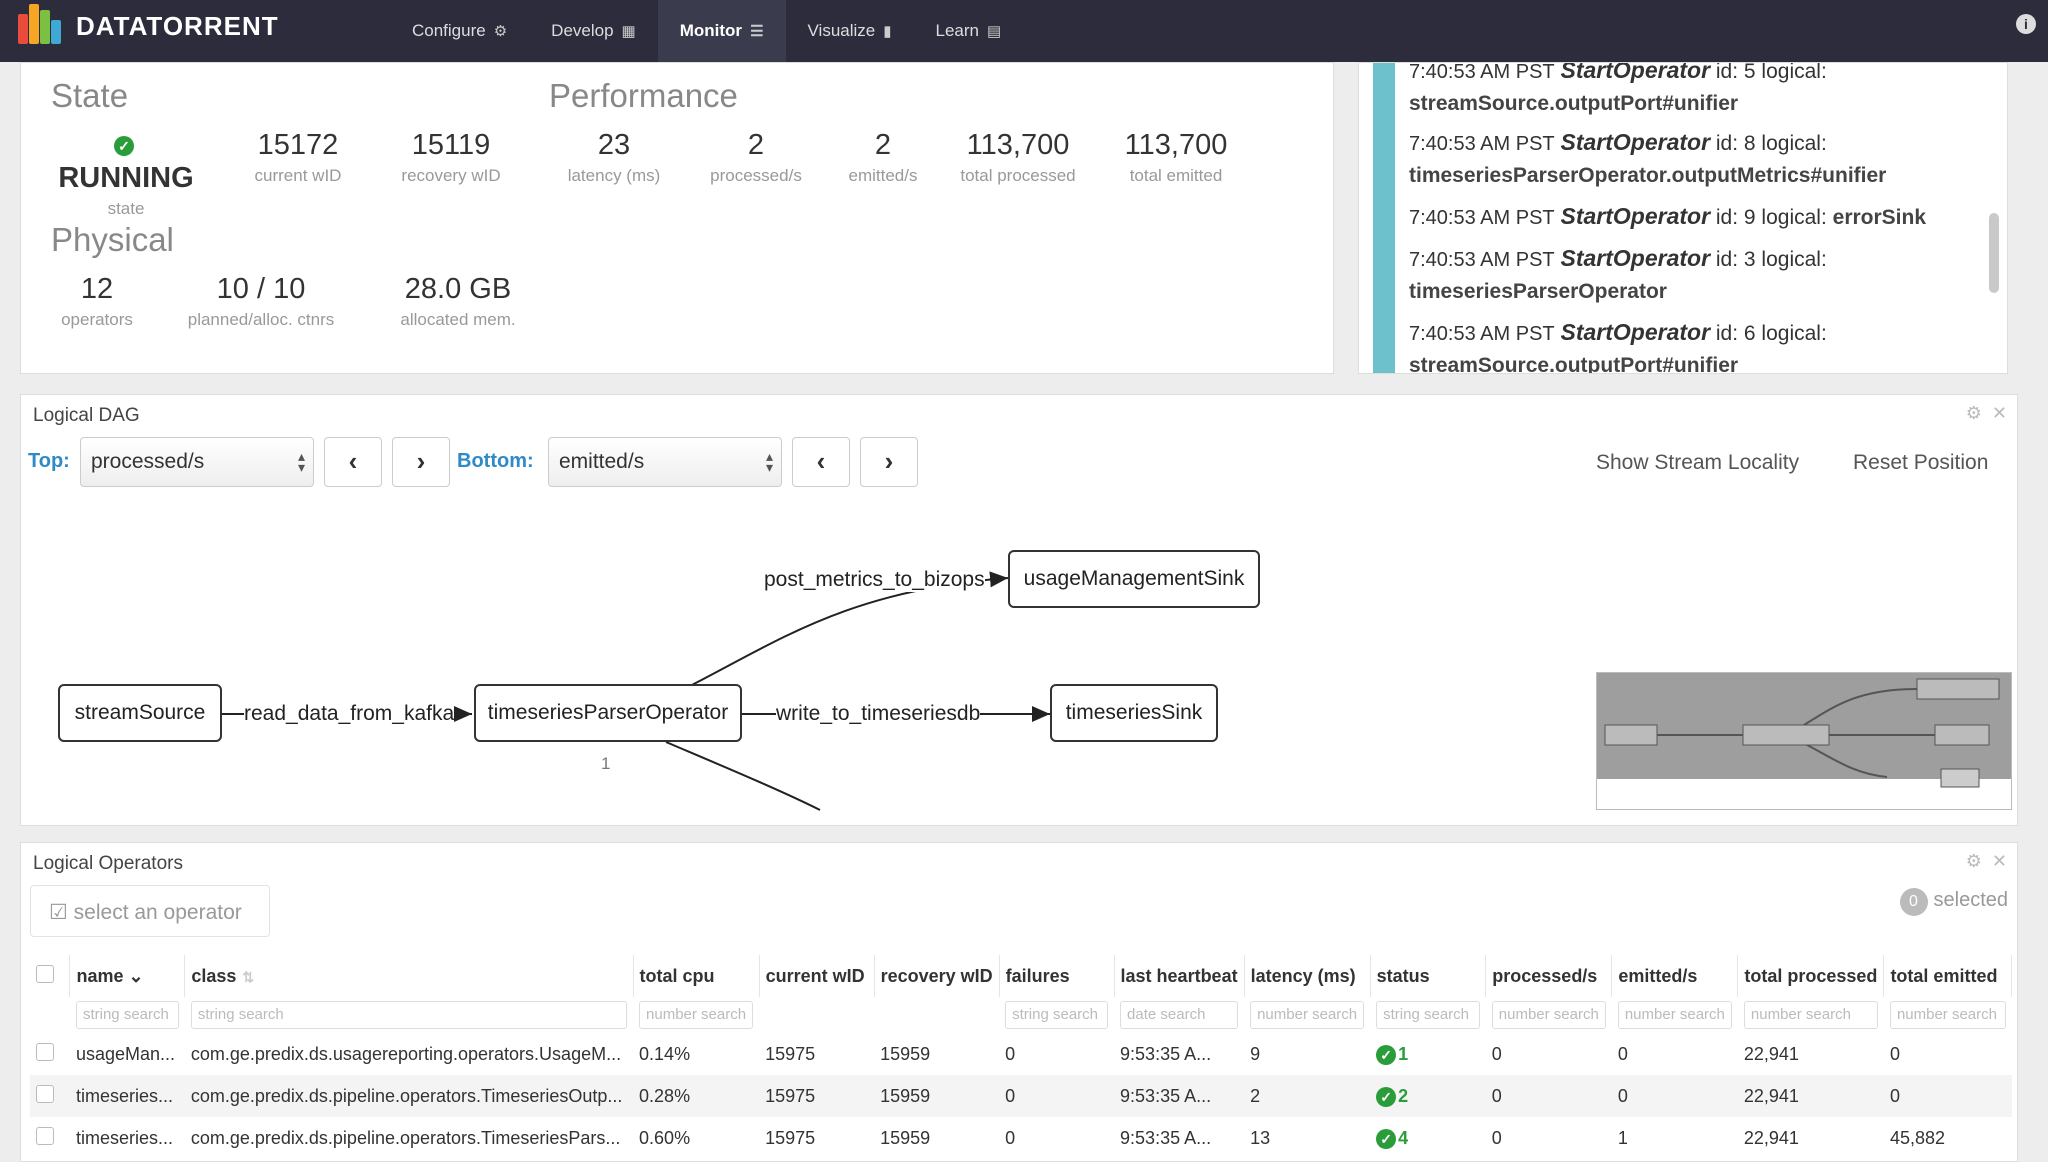 The height and width of the screenshot is (1162, 2048). I want to click on total-processed-filter-input: number search, so click(1810, 1015).